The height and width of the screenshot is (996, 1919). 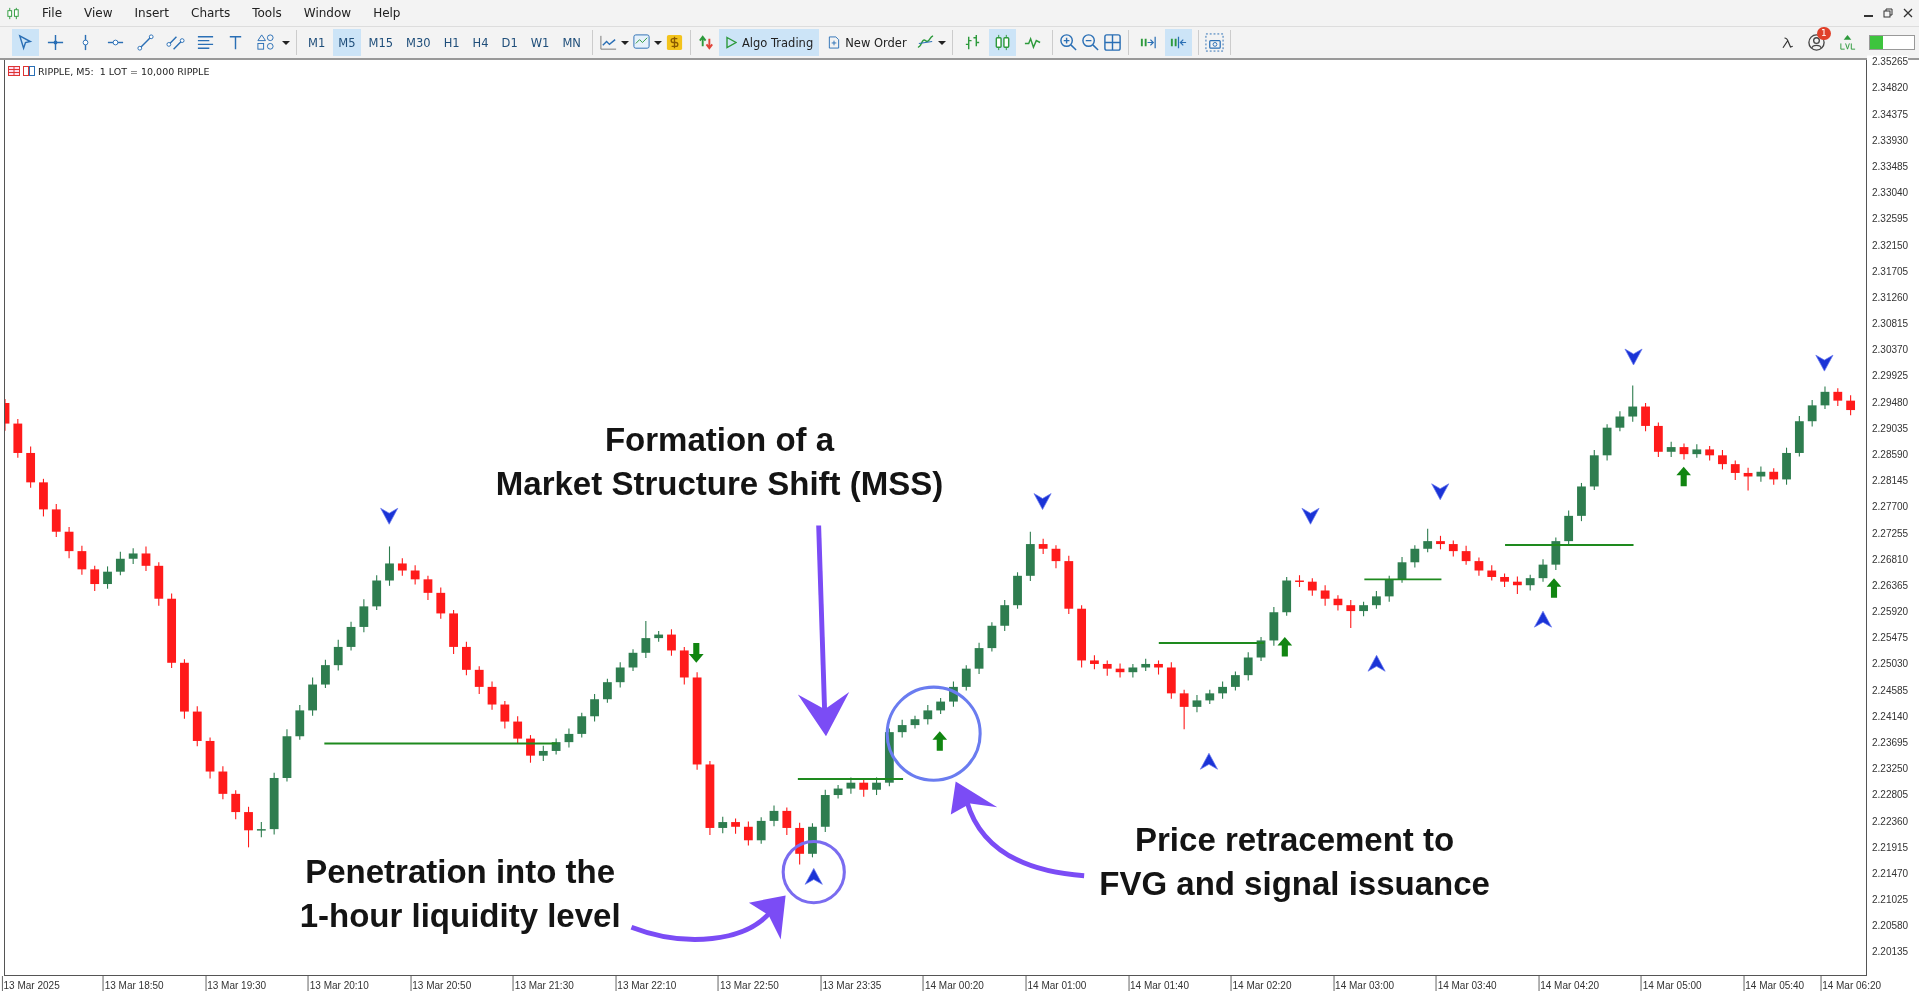 I want to click on menu-item: Tools, so click(x=267, y=13).